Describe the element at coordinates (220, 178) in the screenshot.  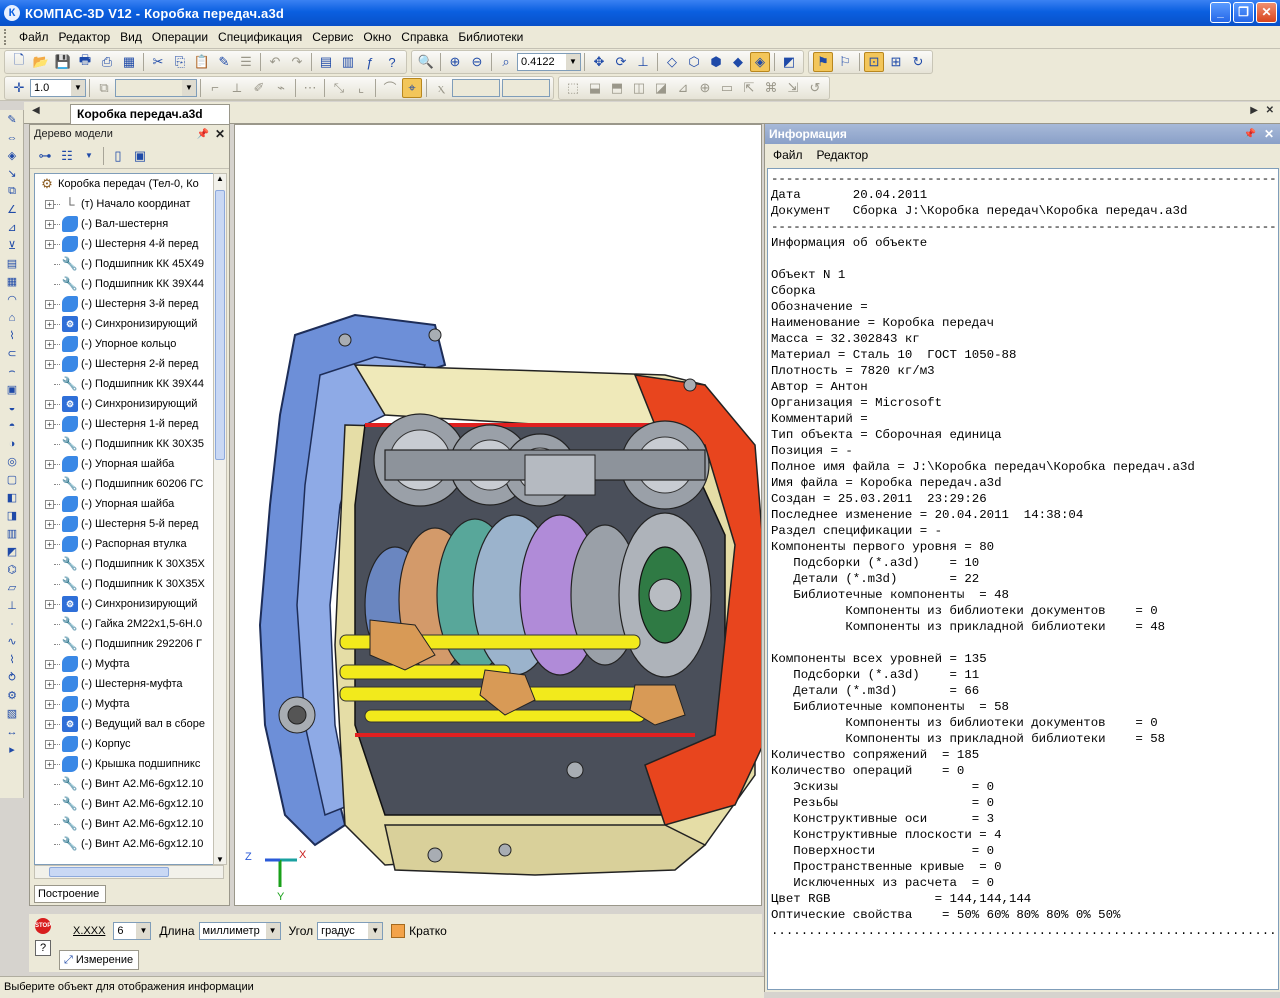
I see `scroll-up-icon: ▲` at that location.